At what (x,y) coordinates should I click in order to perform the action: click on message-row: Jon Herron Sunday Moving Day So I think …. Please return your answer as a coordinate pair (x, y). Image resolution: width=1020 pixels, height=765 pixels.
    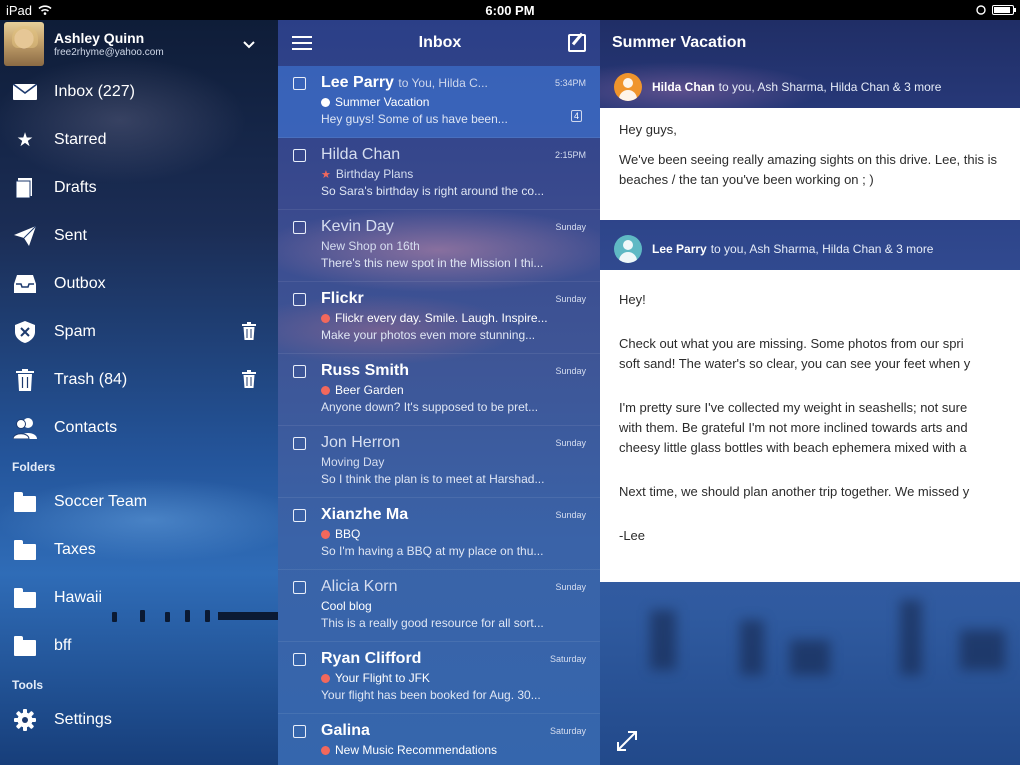
    Looking at the image, I should click on (439, 462).